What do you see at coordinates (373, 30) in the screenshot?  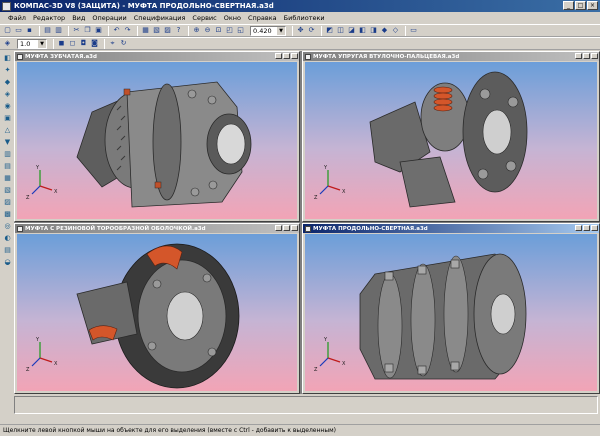 I see `shaded-icon: ◨` at bounding box center [373, 30].